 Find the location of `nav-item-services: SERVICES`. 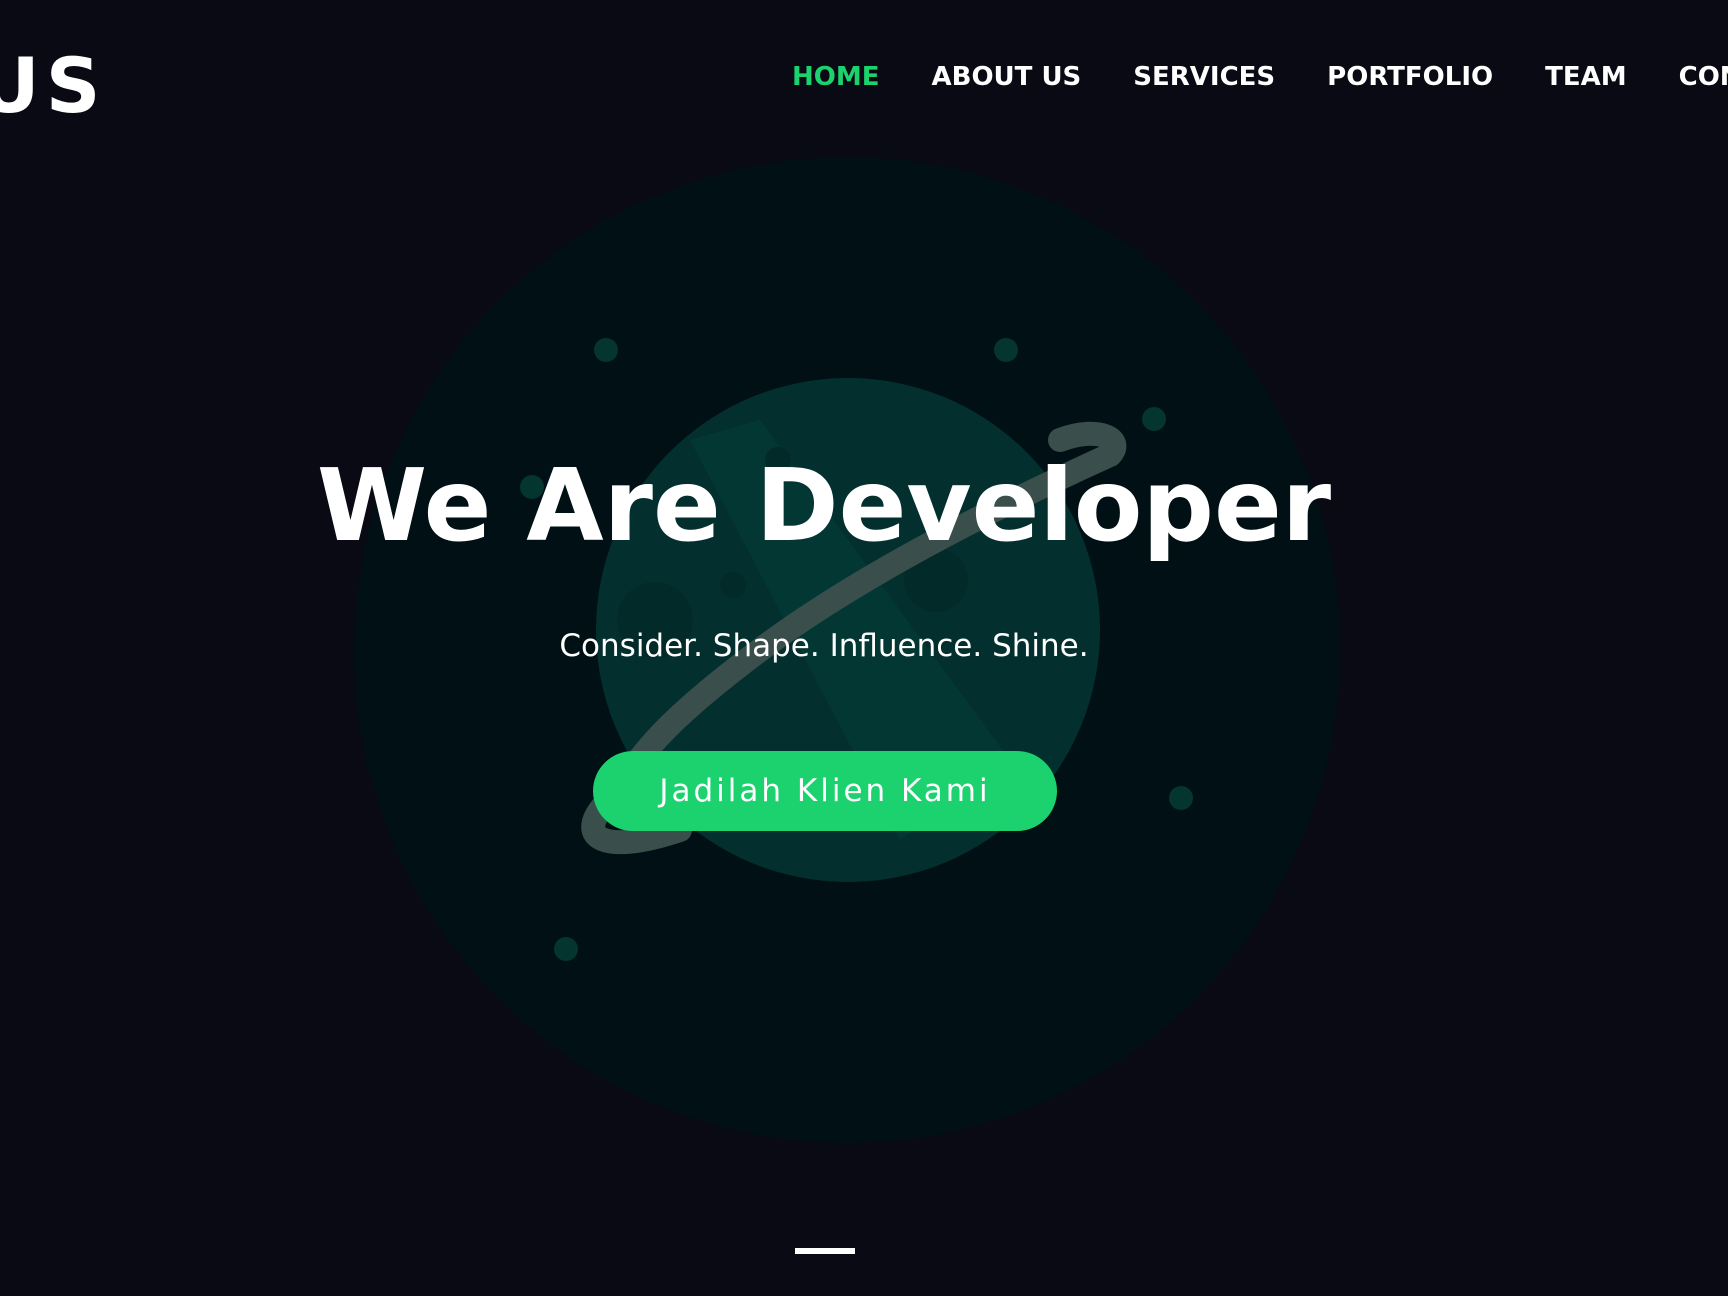

nav-item-services: SERVICES is located at coordinates (1204, 77).